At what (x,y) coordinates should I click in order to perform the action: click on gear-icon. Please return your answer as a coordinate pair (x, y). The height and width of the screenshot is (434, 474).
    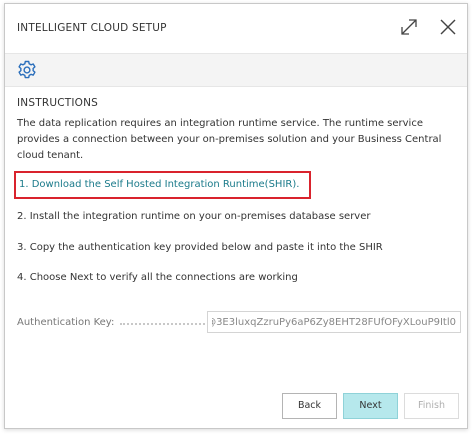
    Looking at the image, I should click on (27, 70).